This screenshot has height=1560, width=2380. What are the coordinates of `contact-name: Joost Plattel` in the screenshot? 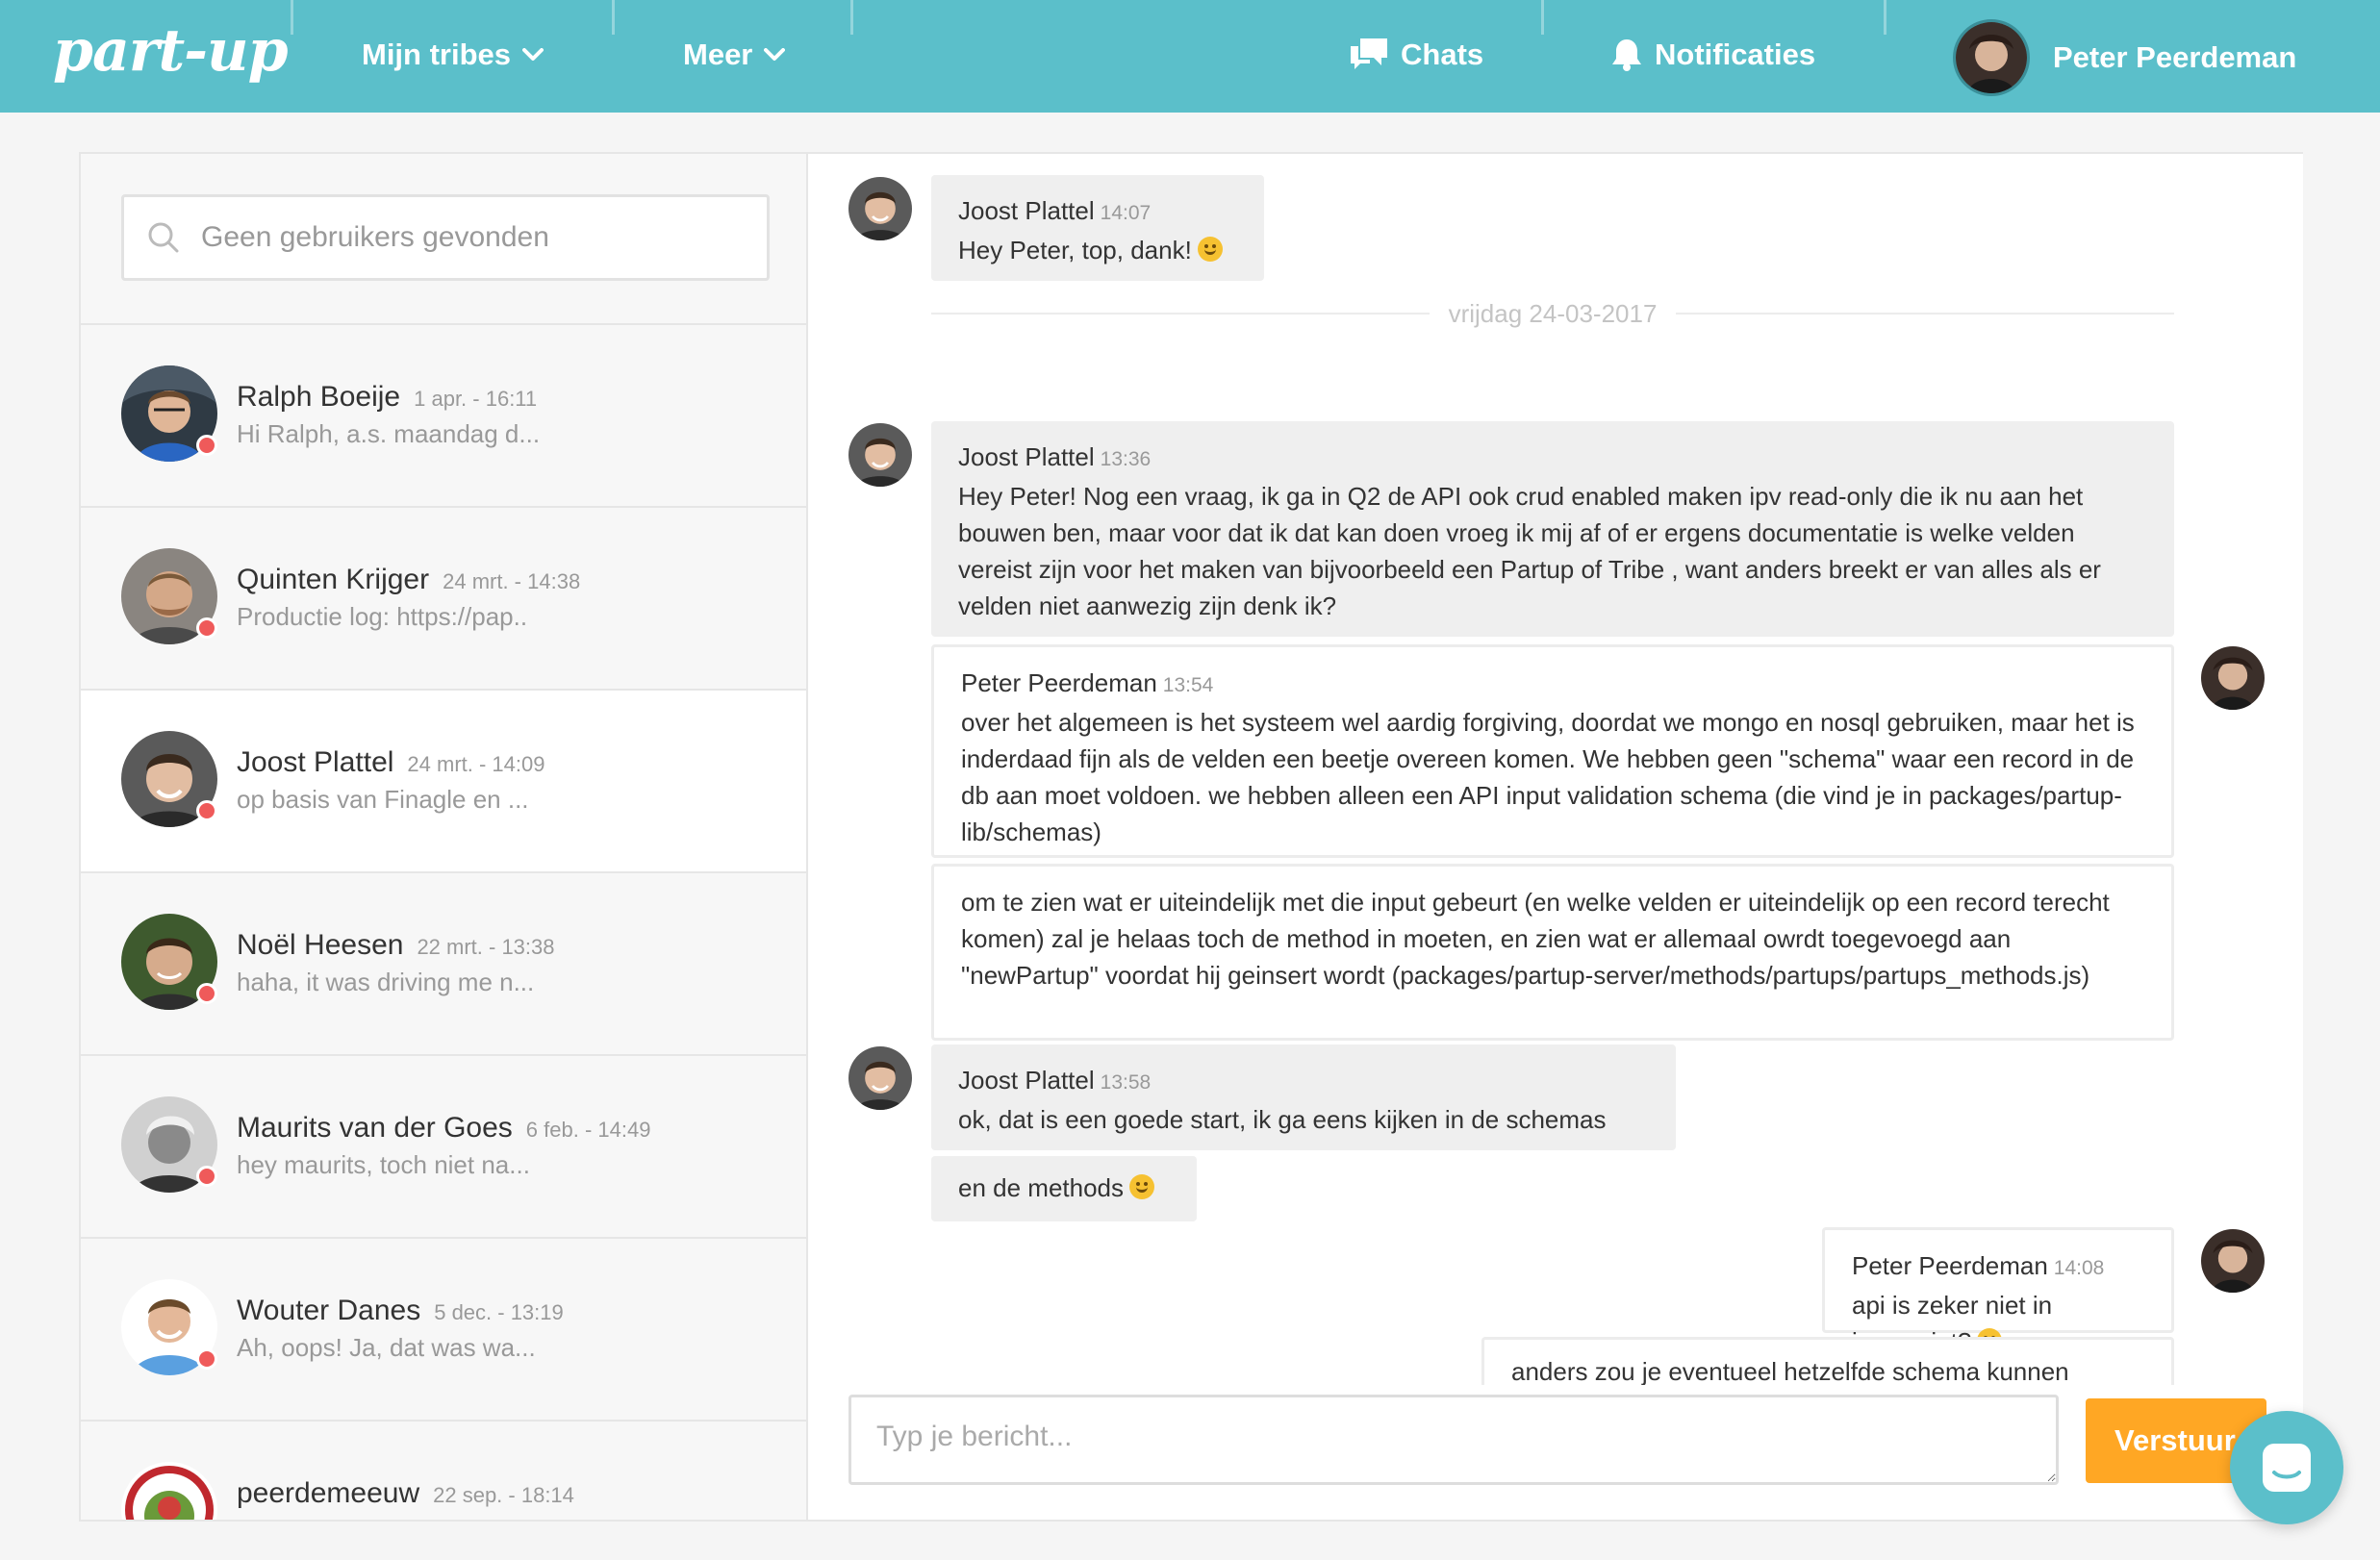 It's located at (316, 762).